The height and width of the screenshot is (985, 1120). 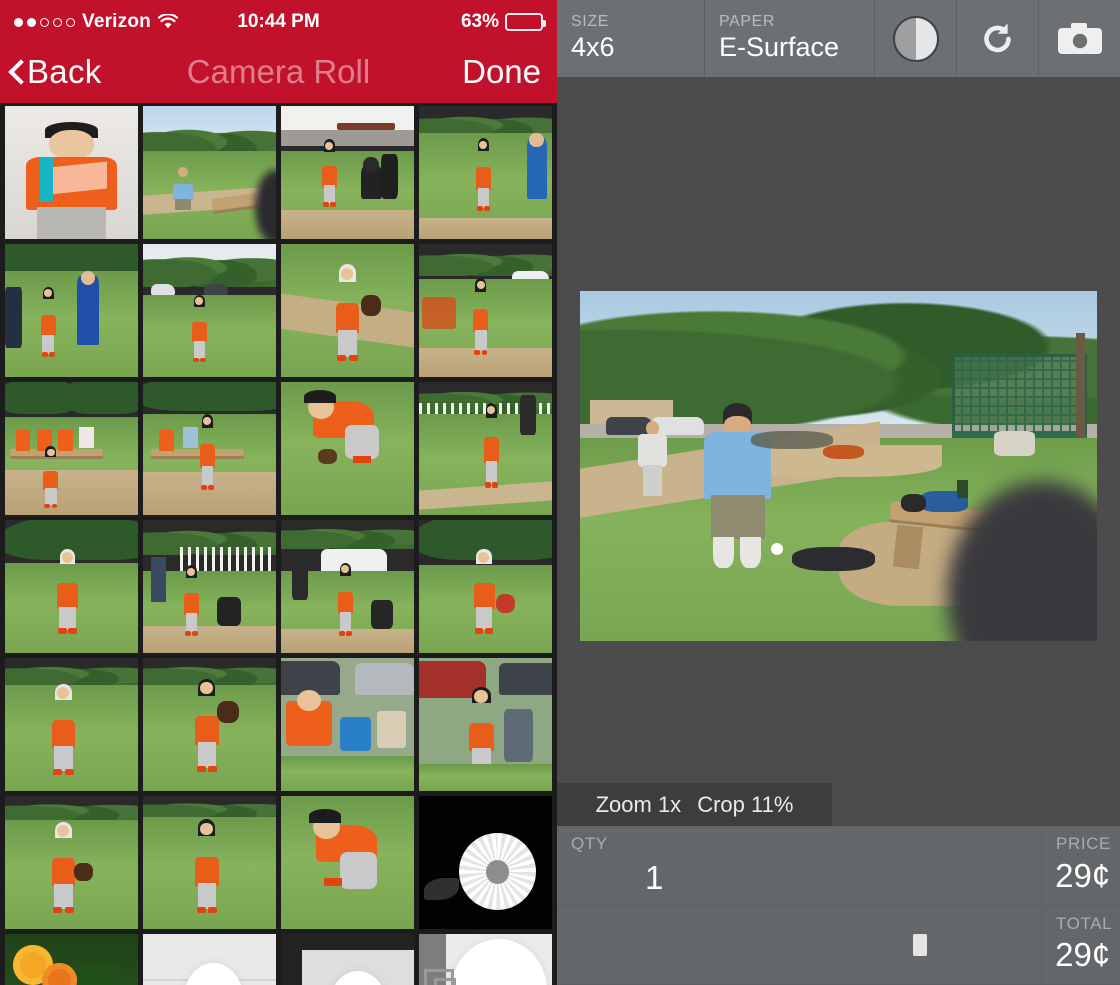 What do you see at coordinates (278, 73) in the screenshot?
I see `navigation-bar: Back Camera Roll Done` at bounding box center [278, 73].